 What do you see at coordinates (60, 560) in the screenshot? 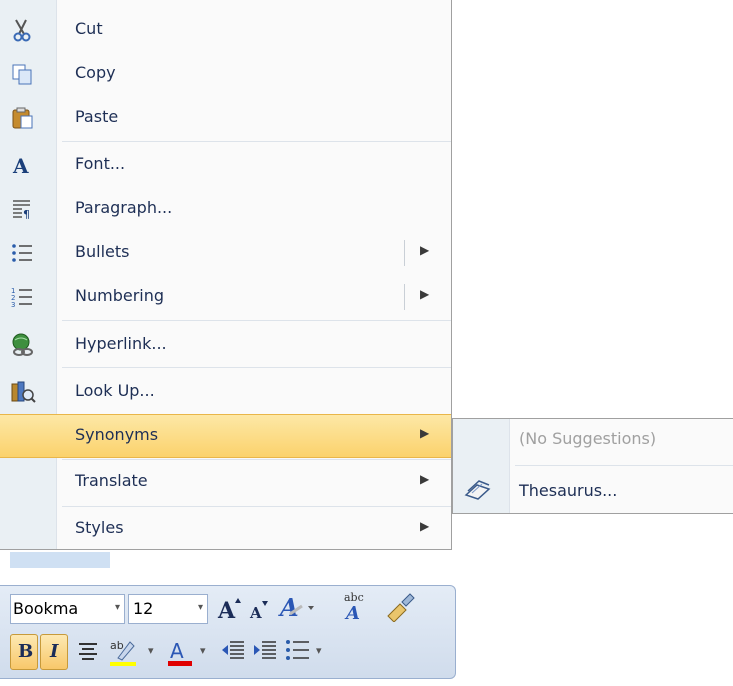
I see `selected-text-highlight` at bounding box center [60, 560].